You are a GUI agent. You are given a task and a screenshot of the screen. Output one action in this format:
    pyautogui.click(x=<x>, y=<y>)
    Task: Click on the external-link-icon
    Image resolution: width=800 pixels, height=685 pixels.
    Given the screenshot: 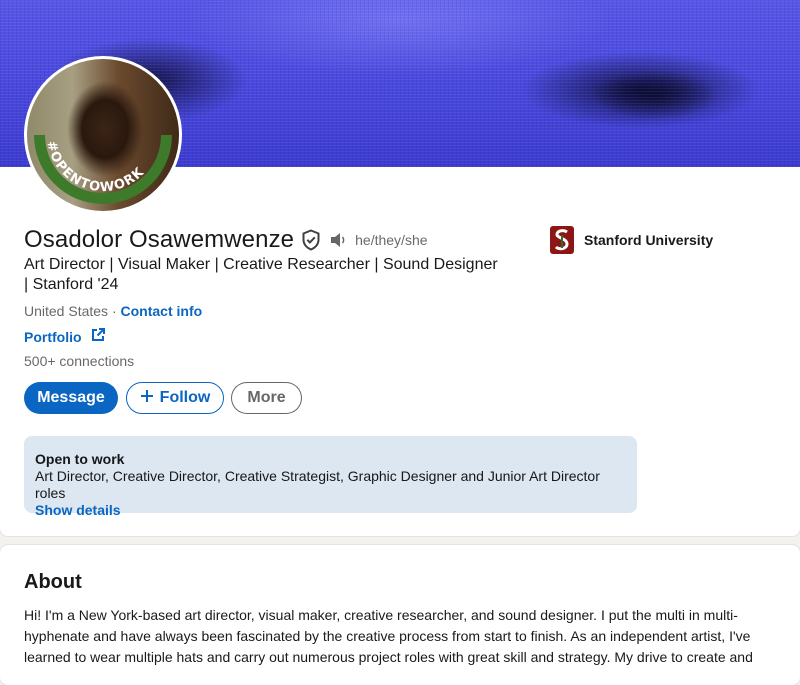 What is the action you would take?
    pyautogui.click(x=98, y=336)
    